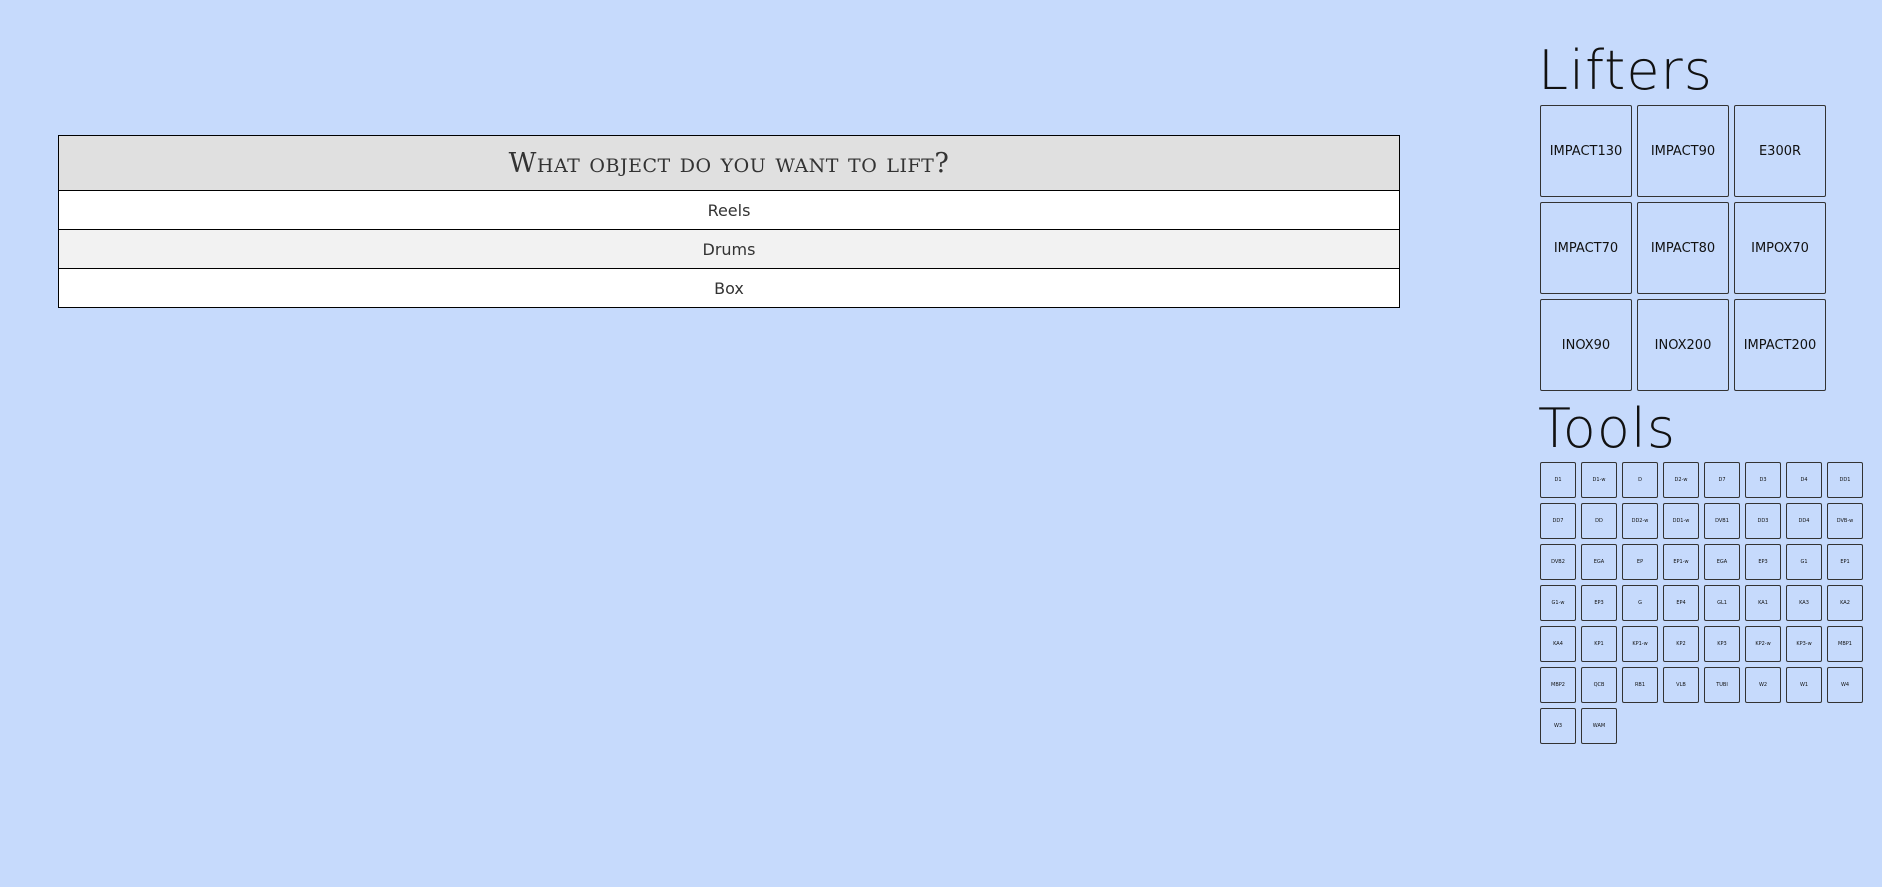 The width and height of the screenshot is (1882, 887). What do you see at coordinates (1804, 521) in the screenshot?
I see `tool-button-dd4: DD4` at bounding box center [1804, 521].